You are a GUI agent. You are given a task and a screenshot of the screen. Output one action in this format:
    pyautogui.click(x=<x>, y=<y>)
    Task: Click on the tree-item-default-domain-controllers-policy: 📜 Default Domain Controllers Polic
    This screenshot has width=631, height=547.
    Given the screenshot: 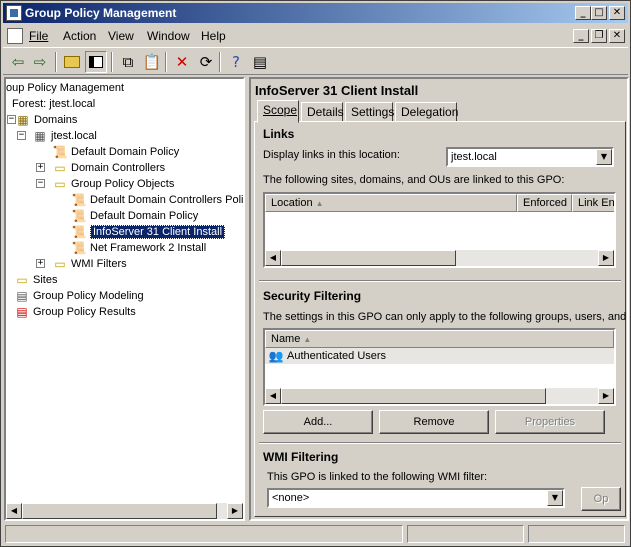 What is the action you would take?
    pyautogui.click(x=158, y=200)
    